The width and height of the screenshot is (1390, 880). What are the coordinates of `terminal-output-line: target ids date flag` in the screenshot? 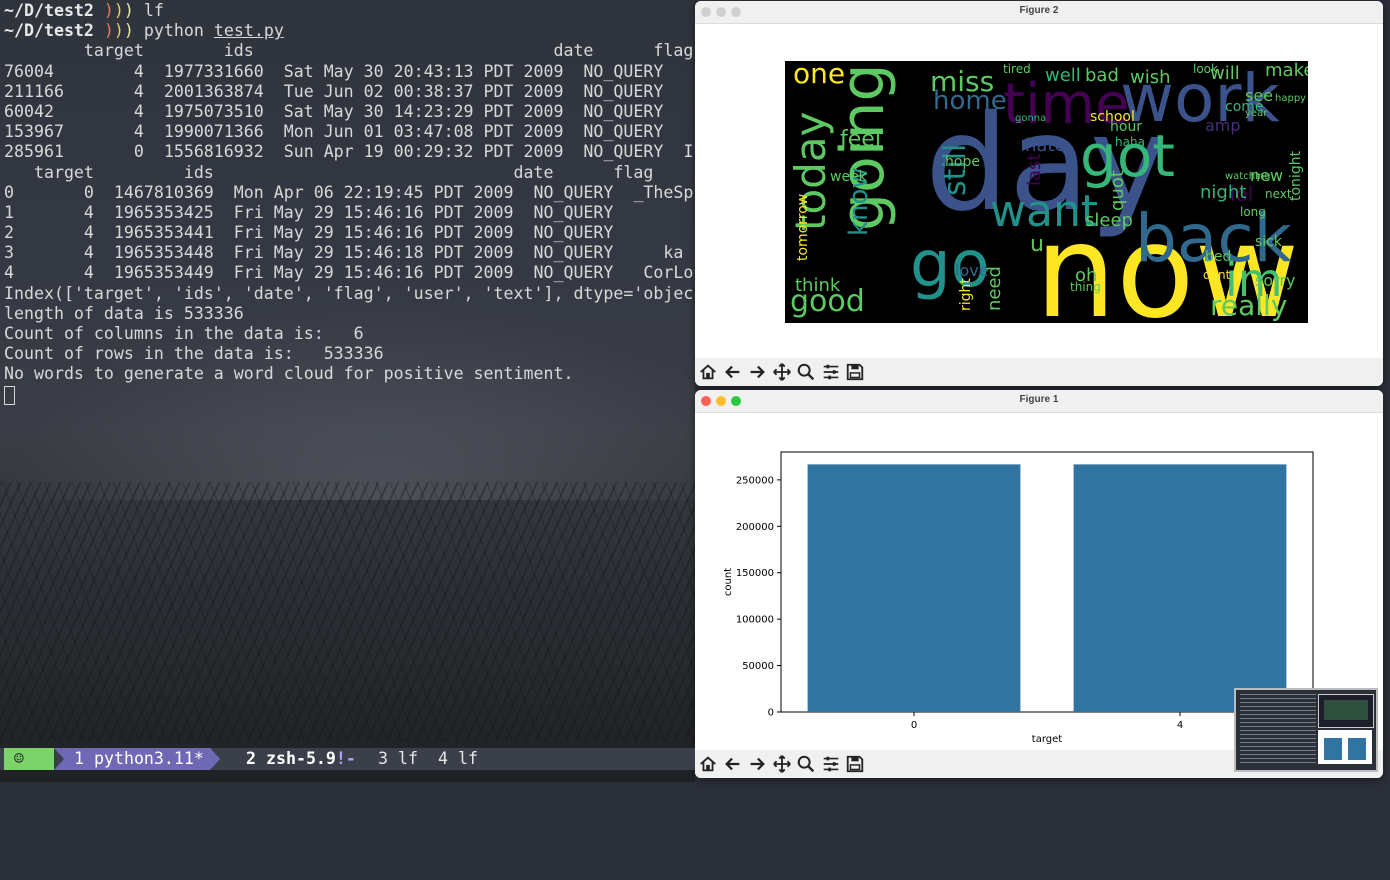 It's located at (349, 51).